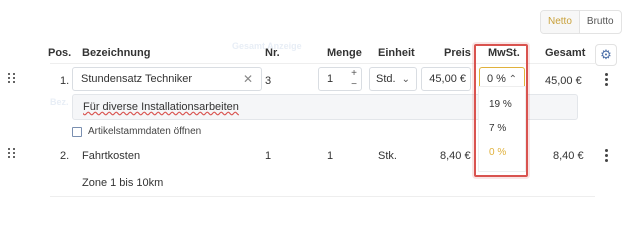 Image resolution: width=624 pixels, height=240 pixels. Describe the element at coordinates (568, 156) in the screenshot. I see `row-2-gesamt: 8,40 €` at that location.